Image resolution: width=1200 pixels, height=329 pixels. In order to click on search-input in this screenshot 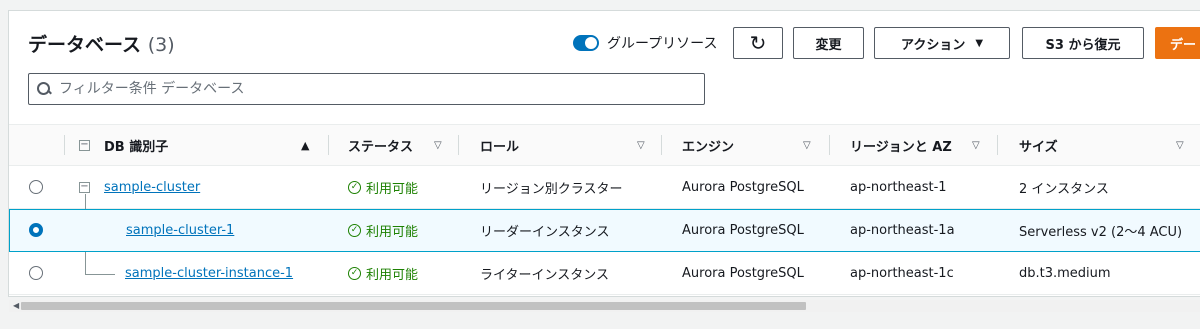, I will do `click(359, 89)`.